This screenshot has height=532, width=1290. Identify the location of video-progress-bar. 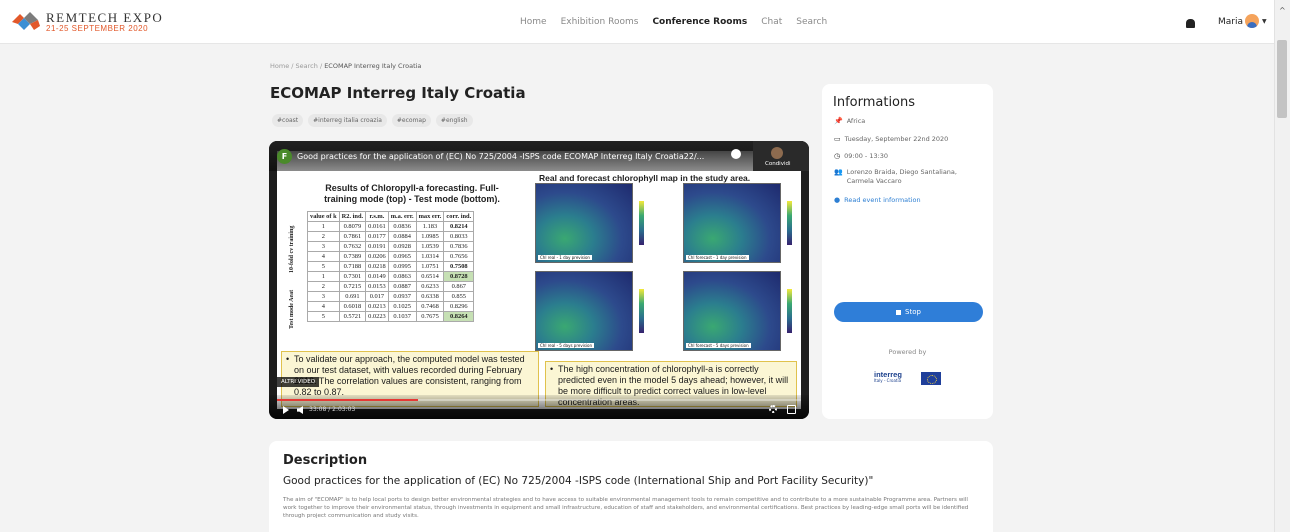
(539, 400).